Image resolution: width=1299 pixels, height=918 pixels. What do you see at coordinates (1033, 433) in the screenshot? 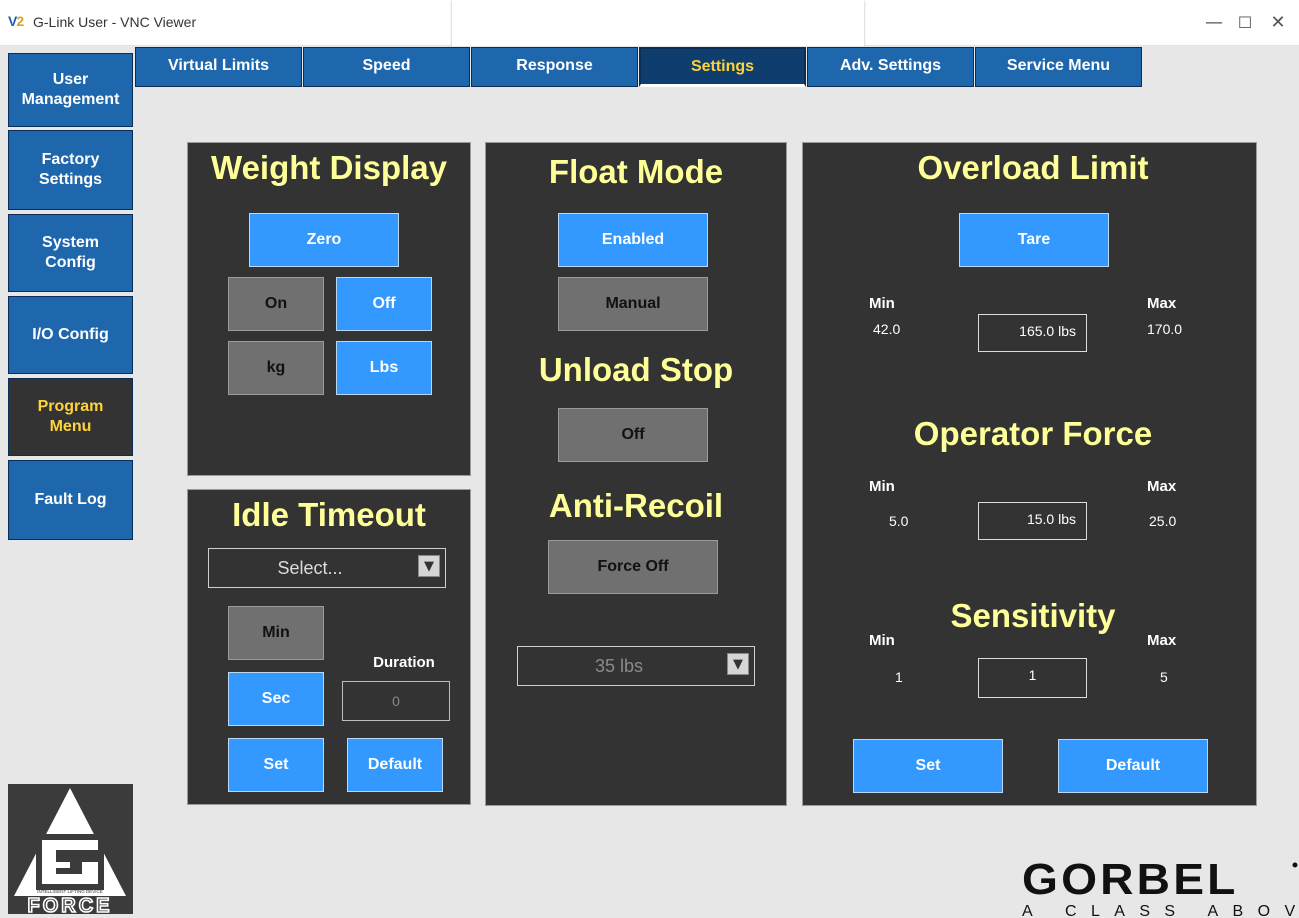
I see `operator-force-title: Operator Force` at bounding box center [1033, 433].